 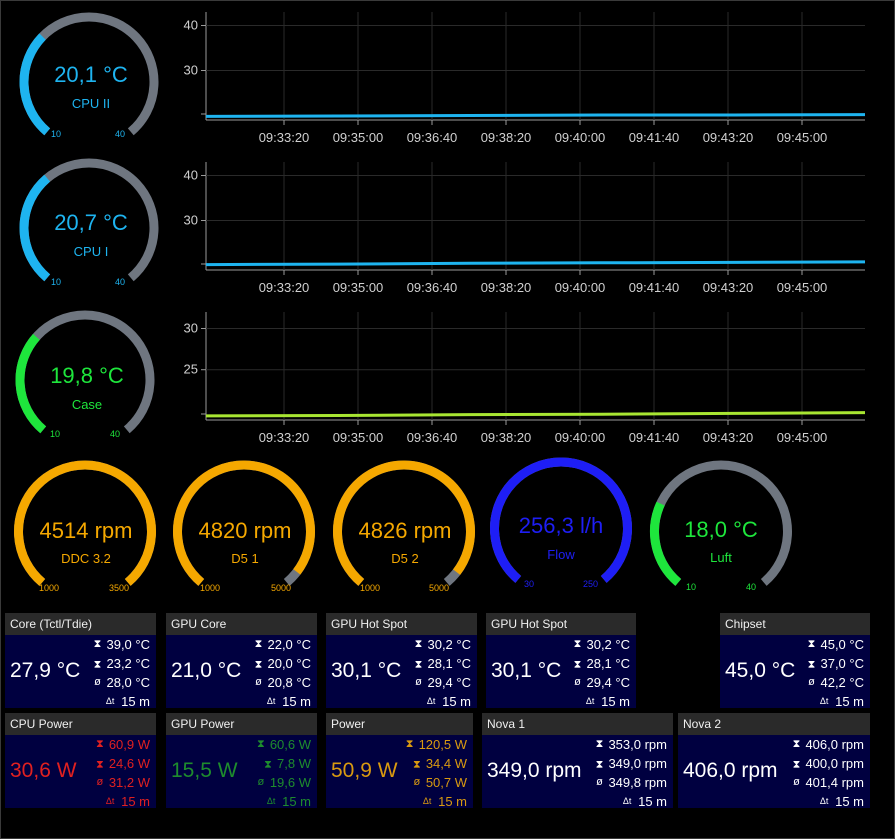 What do you see at coordinates (534, 770) in the screenshot?
I see `panel-value: 349,0 rpm` at bounding box center [534, 770].